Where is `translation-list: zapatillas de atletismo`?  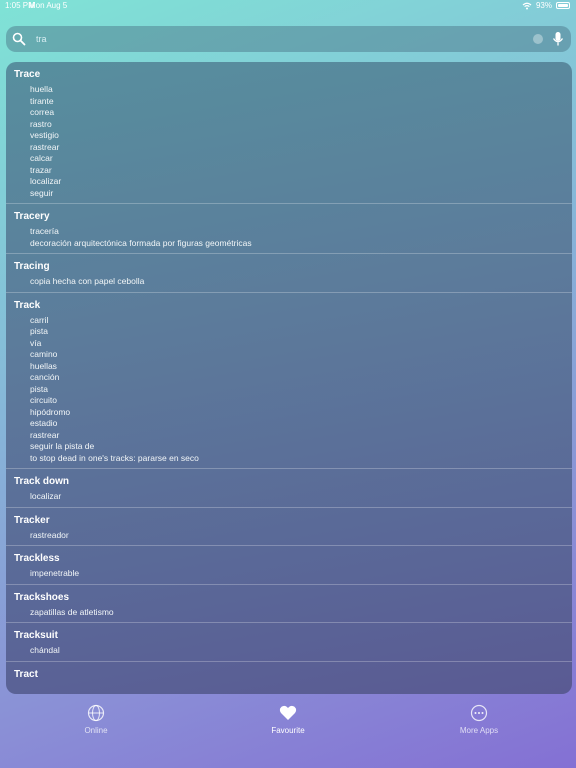 translation-list: zapatillas de atletismo is located at coordinates (289, 614).